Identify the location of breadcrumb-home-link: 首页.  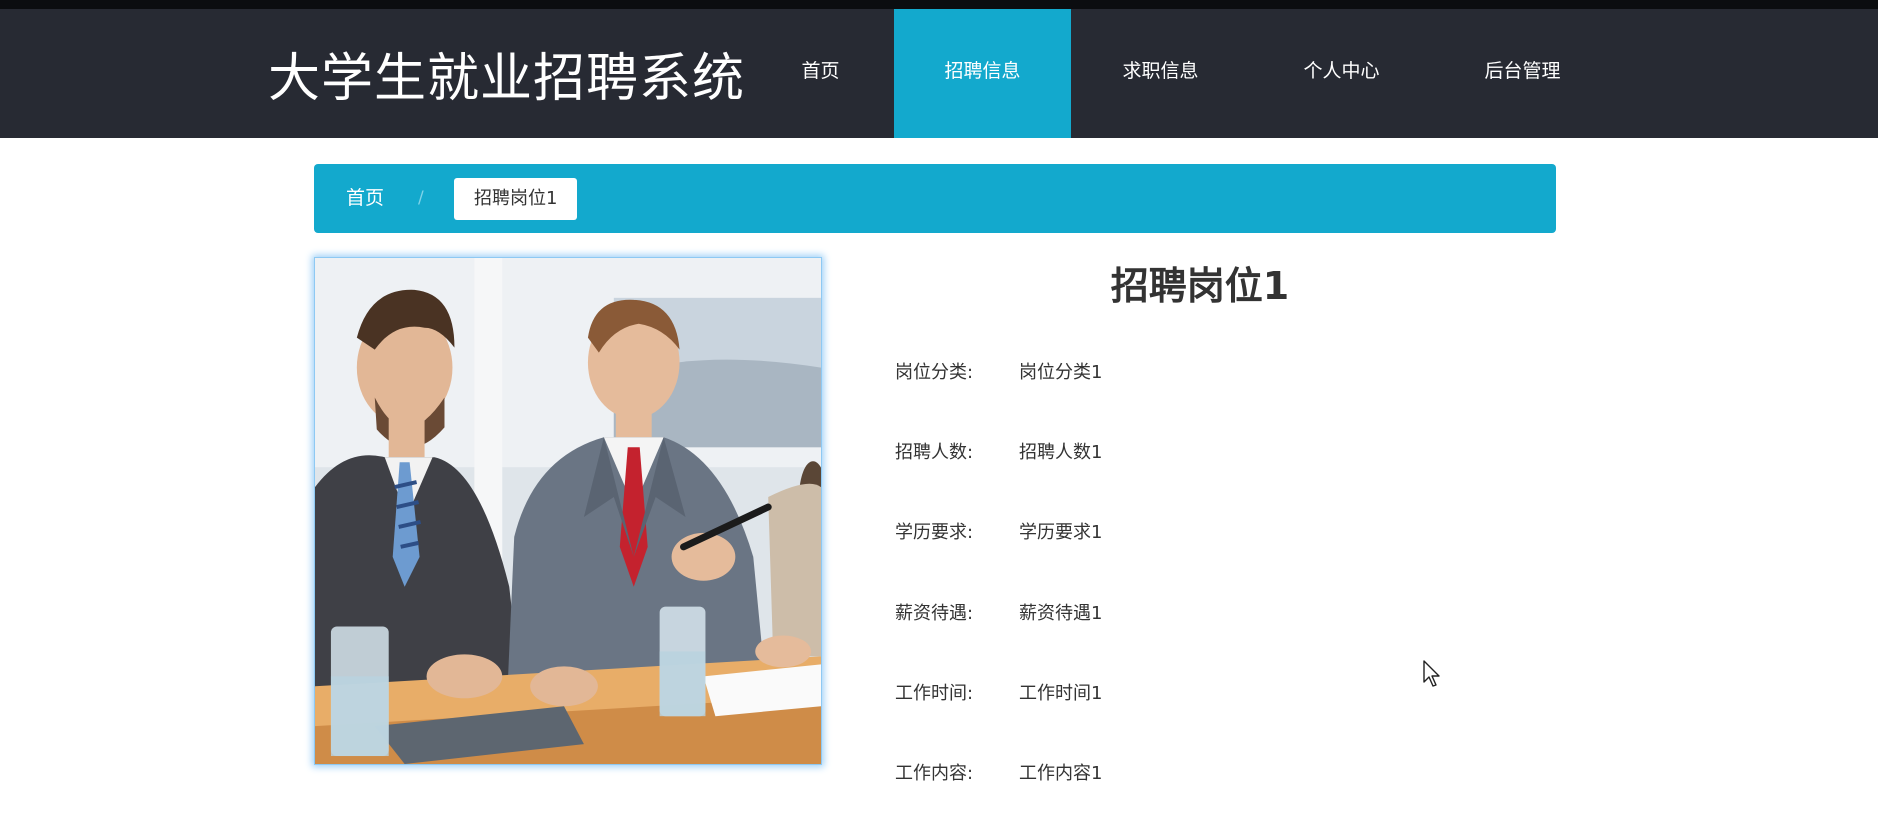
(365, 198).